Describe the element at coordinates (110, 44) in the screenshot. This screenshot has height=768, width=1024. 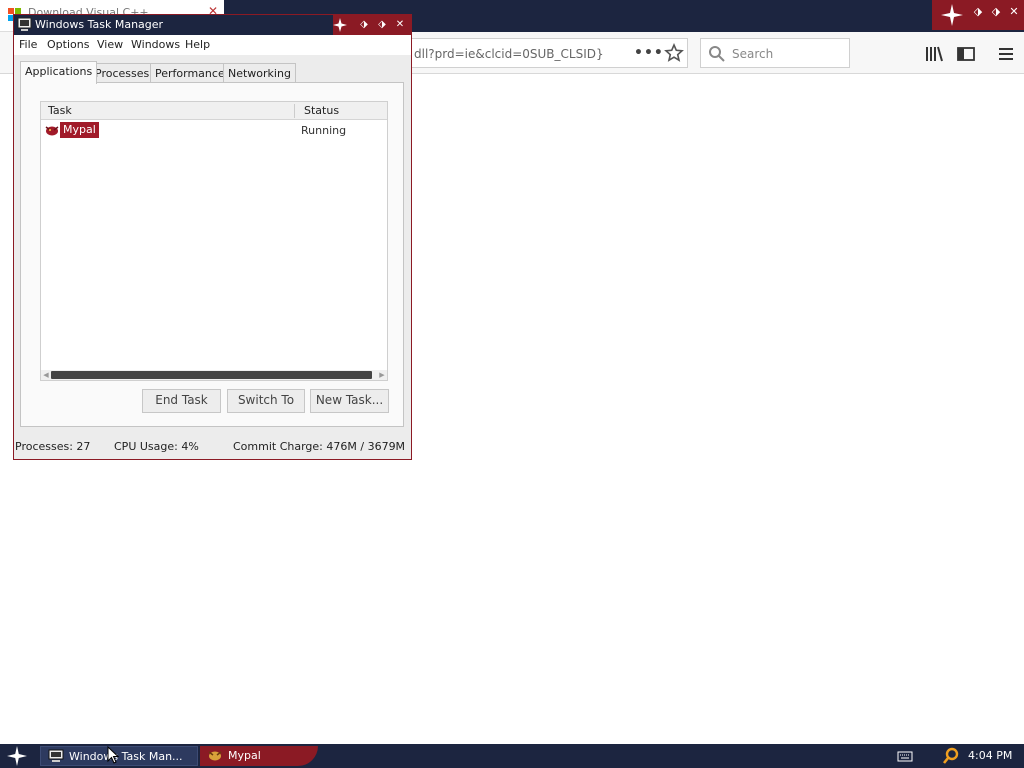
I see `menu-view: View` at that location.